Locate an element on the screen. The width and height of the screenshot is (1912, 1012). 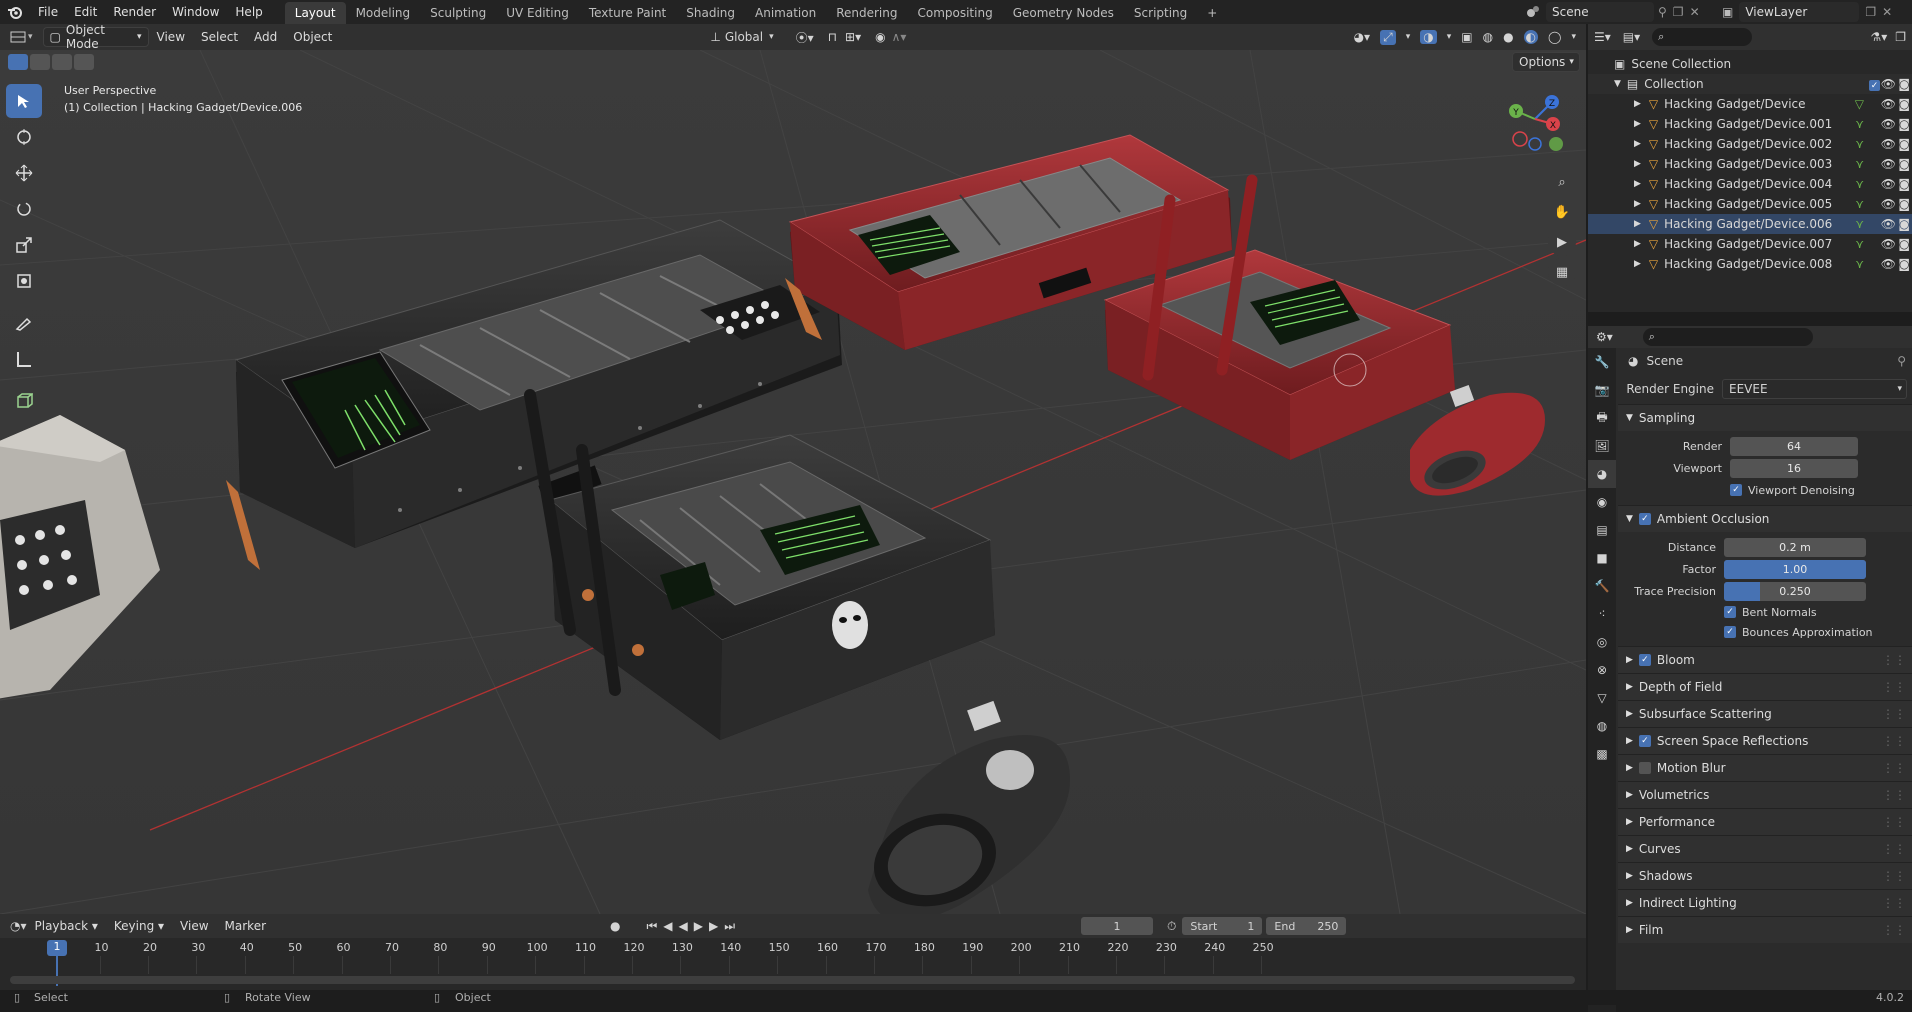
outliner-item: ▶ ▽ Hacking Gadget/Device.003 ⋎ 👁 ◙ is located at coordinates (1750, 164).